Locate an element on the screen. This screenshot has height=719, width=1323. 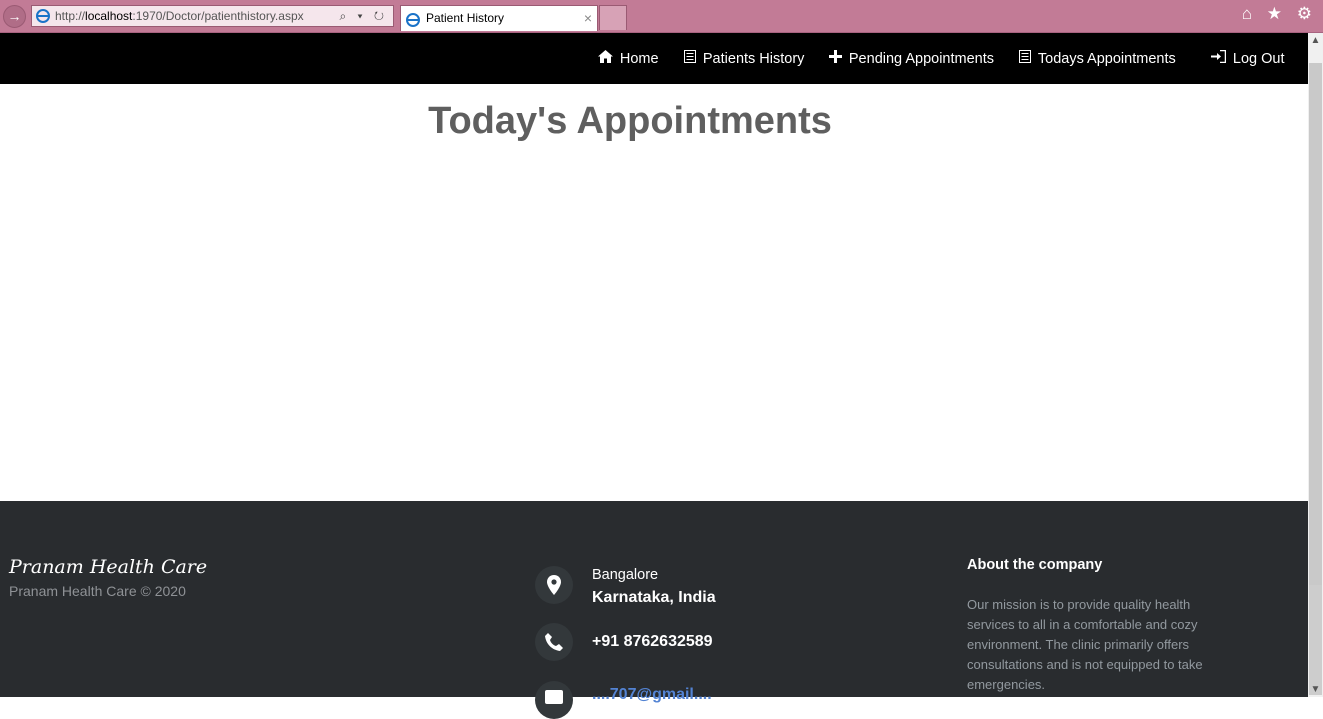
nav-log-out: Log Out is located at coordinates (1247, 58).